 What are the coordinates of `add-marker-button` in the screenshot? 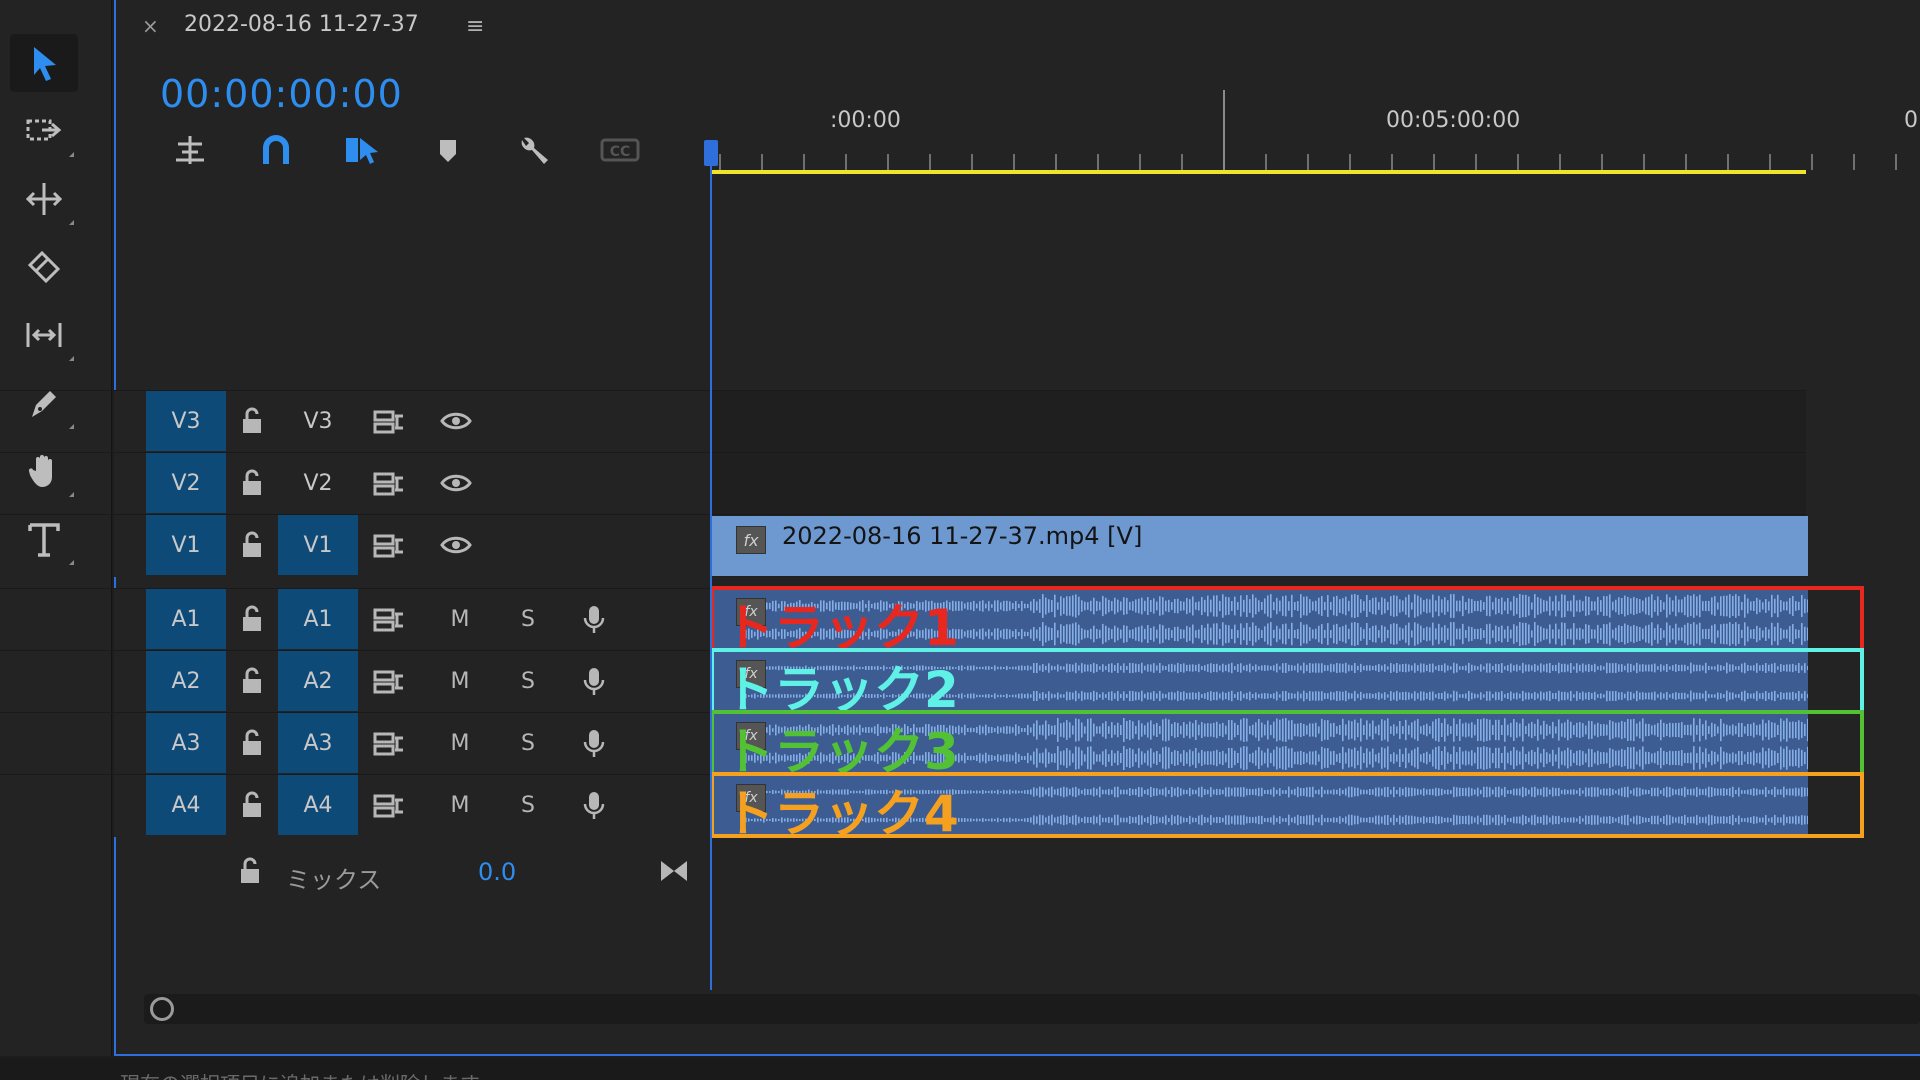 It's located at (448, 150).